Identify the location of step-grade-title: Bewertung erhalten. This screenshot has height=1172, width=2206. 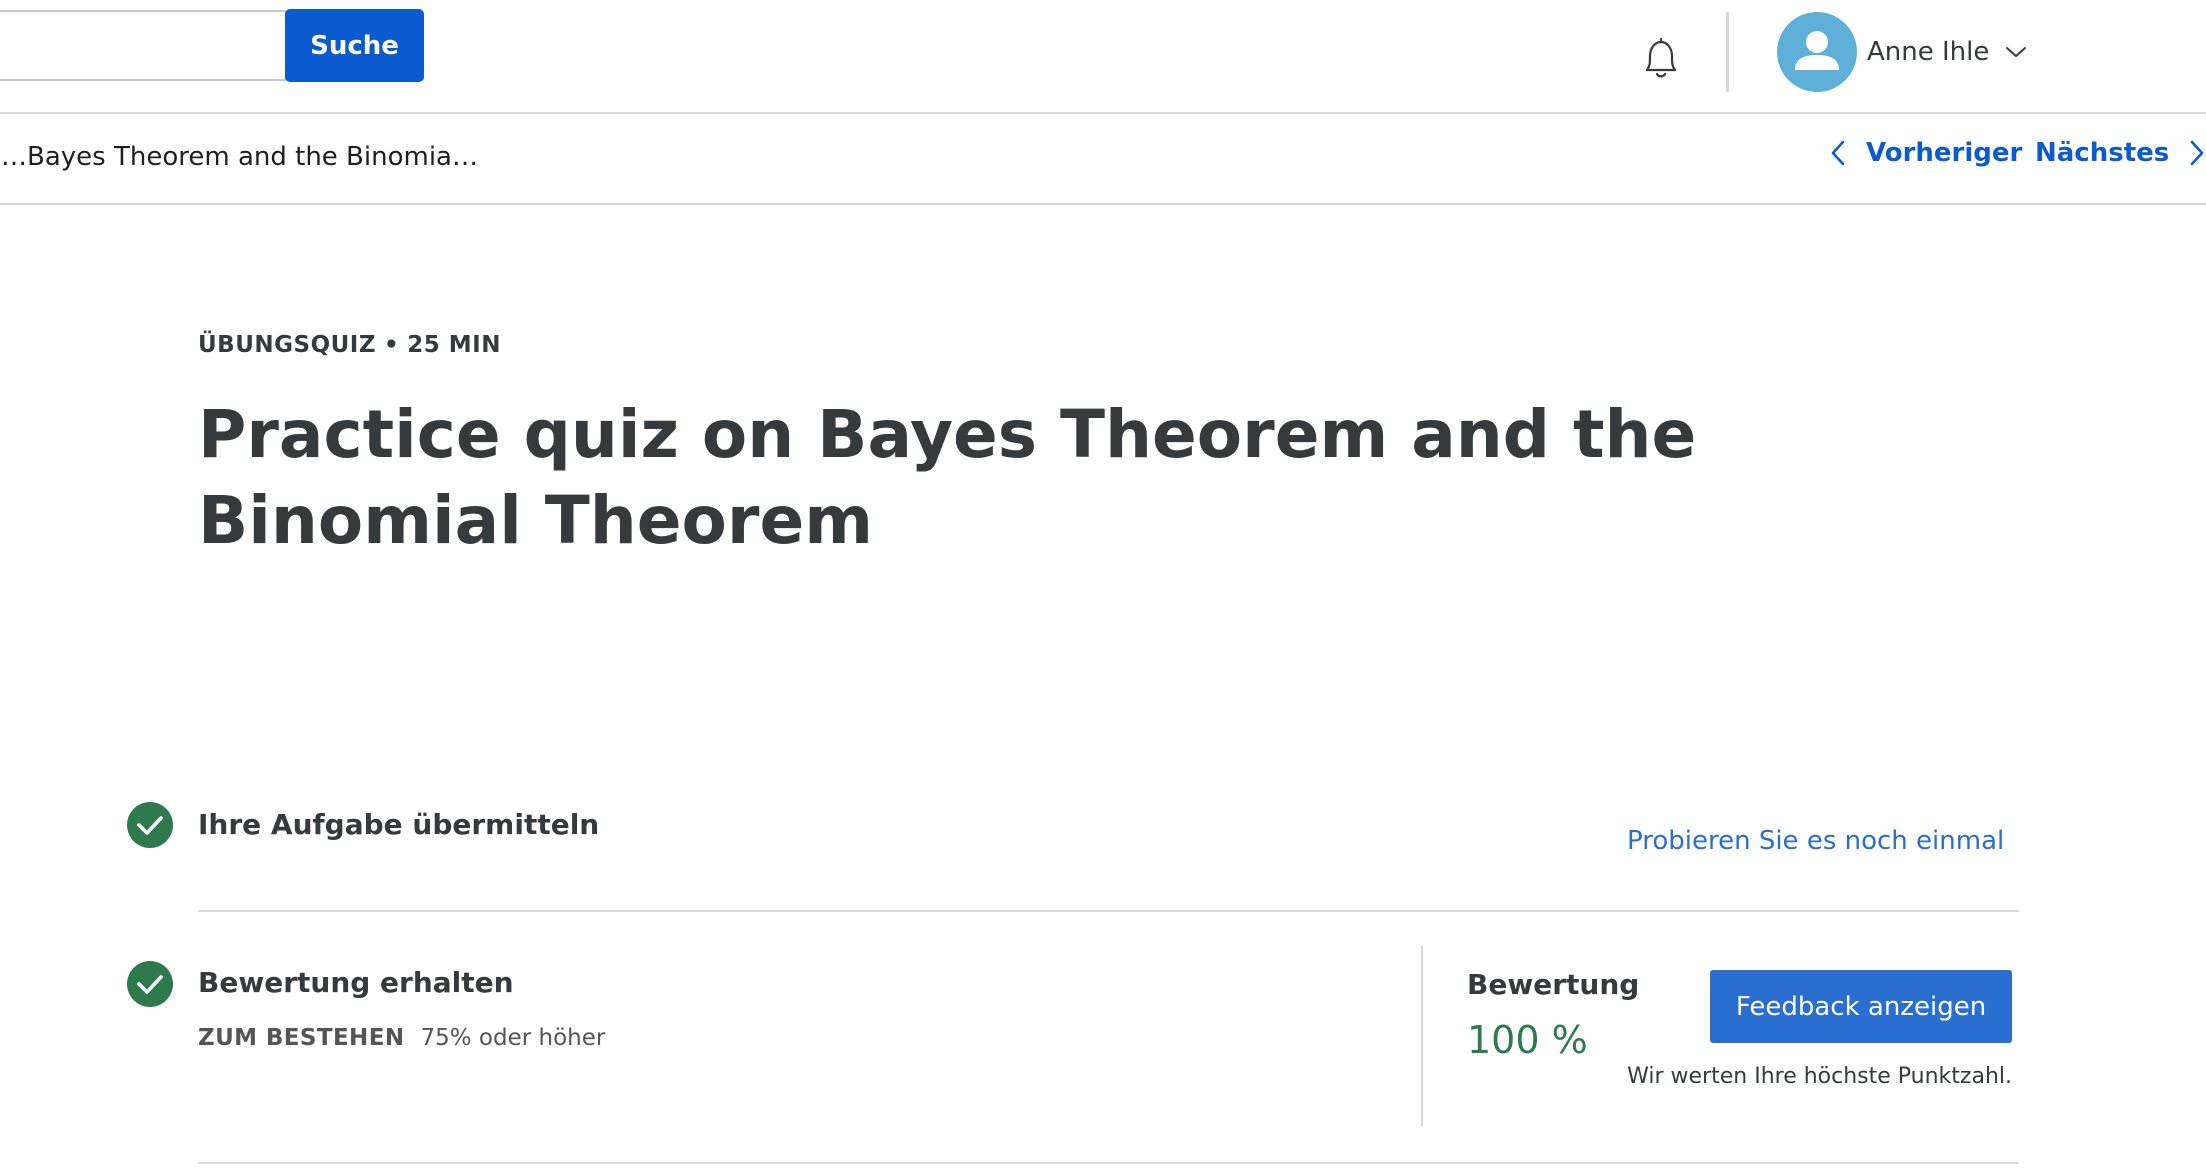
(356, 982).